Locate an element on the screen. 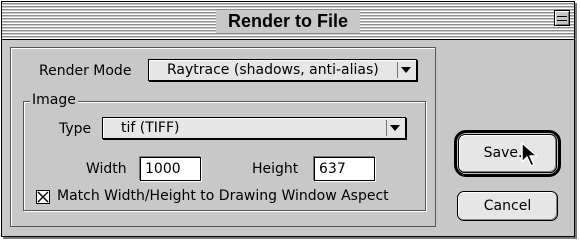  render-mode-label: Render Mode is located at coordinates (85, 71).